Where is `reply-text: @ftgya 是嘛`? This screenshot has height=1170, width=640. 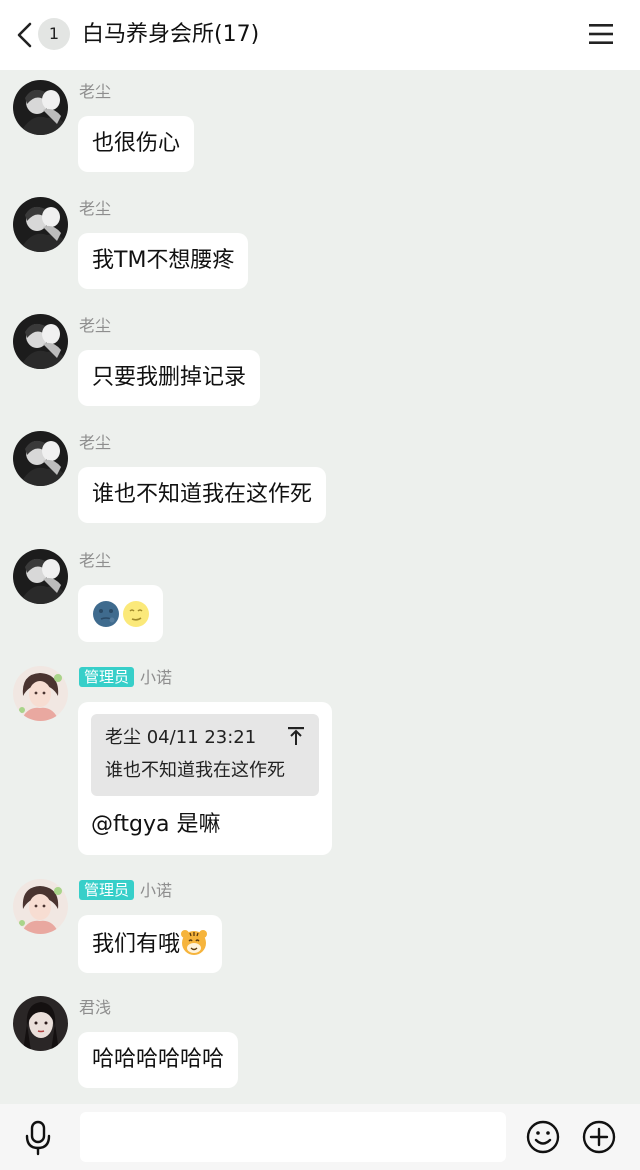 reply-text: @ftgya 是嘛 is located at coordinates (156, 824).